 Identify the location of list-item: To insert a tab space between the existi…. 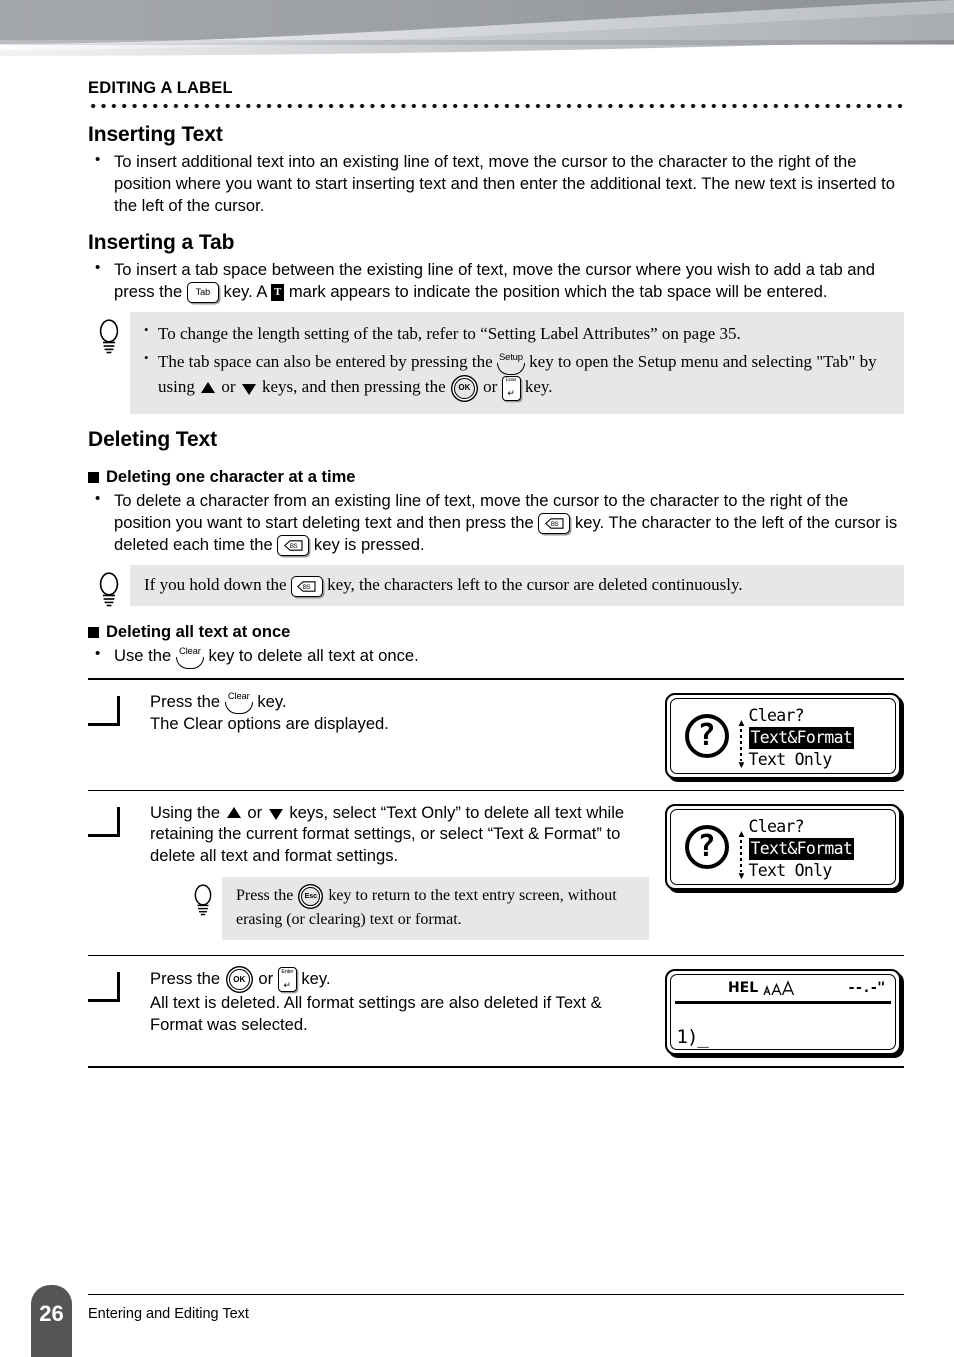
(496, 281).